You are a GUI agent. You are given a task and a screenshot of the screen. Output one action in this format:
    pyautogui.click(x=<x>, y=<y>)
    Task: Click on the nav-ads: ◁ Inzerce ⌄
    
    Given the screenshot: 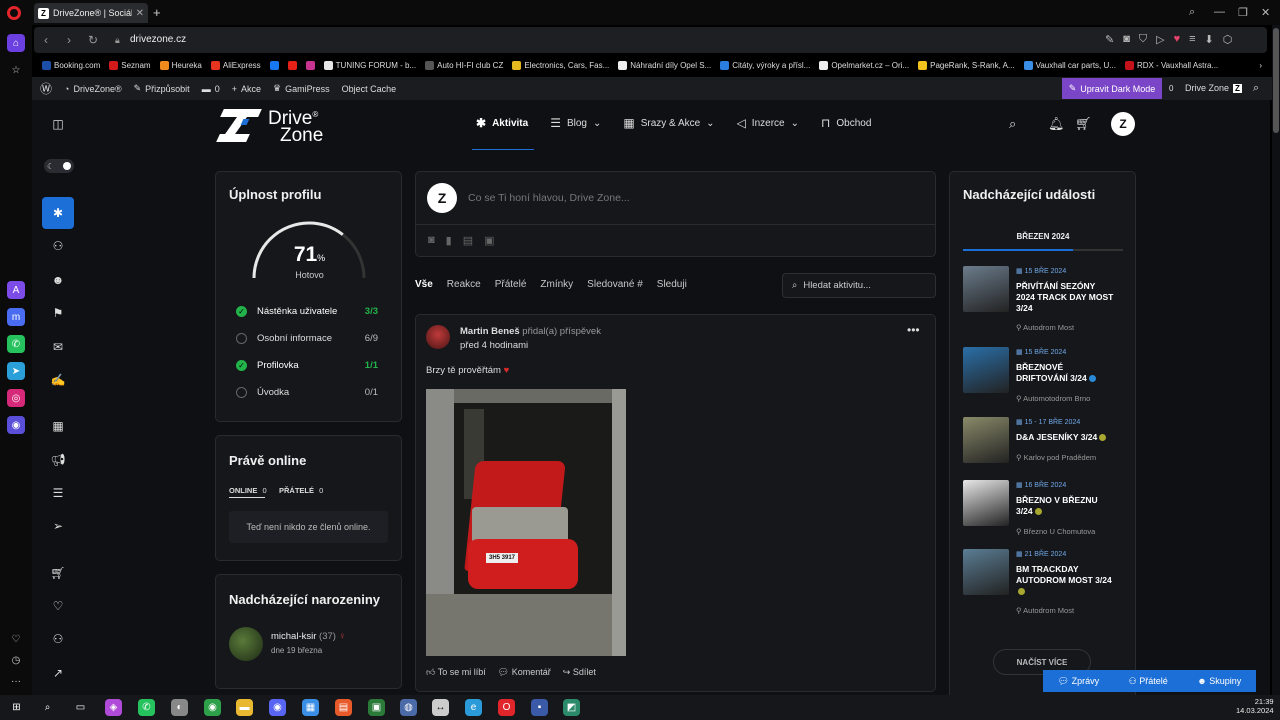 What is the action you would take?
    pyautogui.click(x=768, y=132)
    